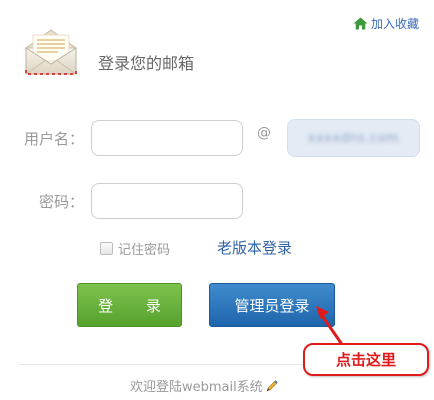 The image size is (434, 400). What do you see at coordinates (146, 63) in the screenshot?
I see `page-title: 登录您的邮箱` at bounding box center [146, 63].